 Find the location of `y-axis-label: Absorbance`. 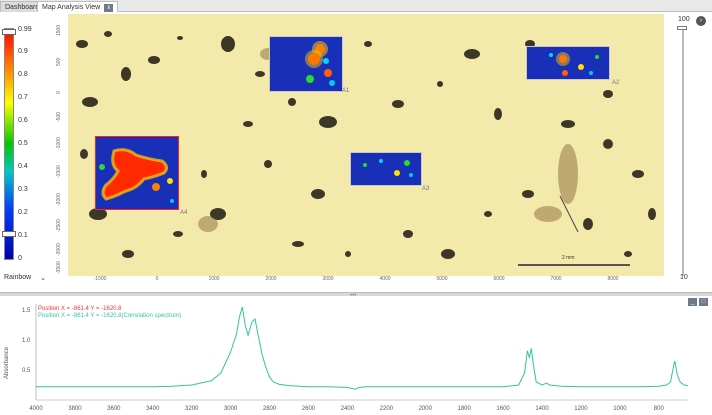

y-axis-label: Absorbance is located at coordinates (7, 362).